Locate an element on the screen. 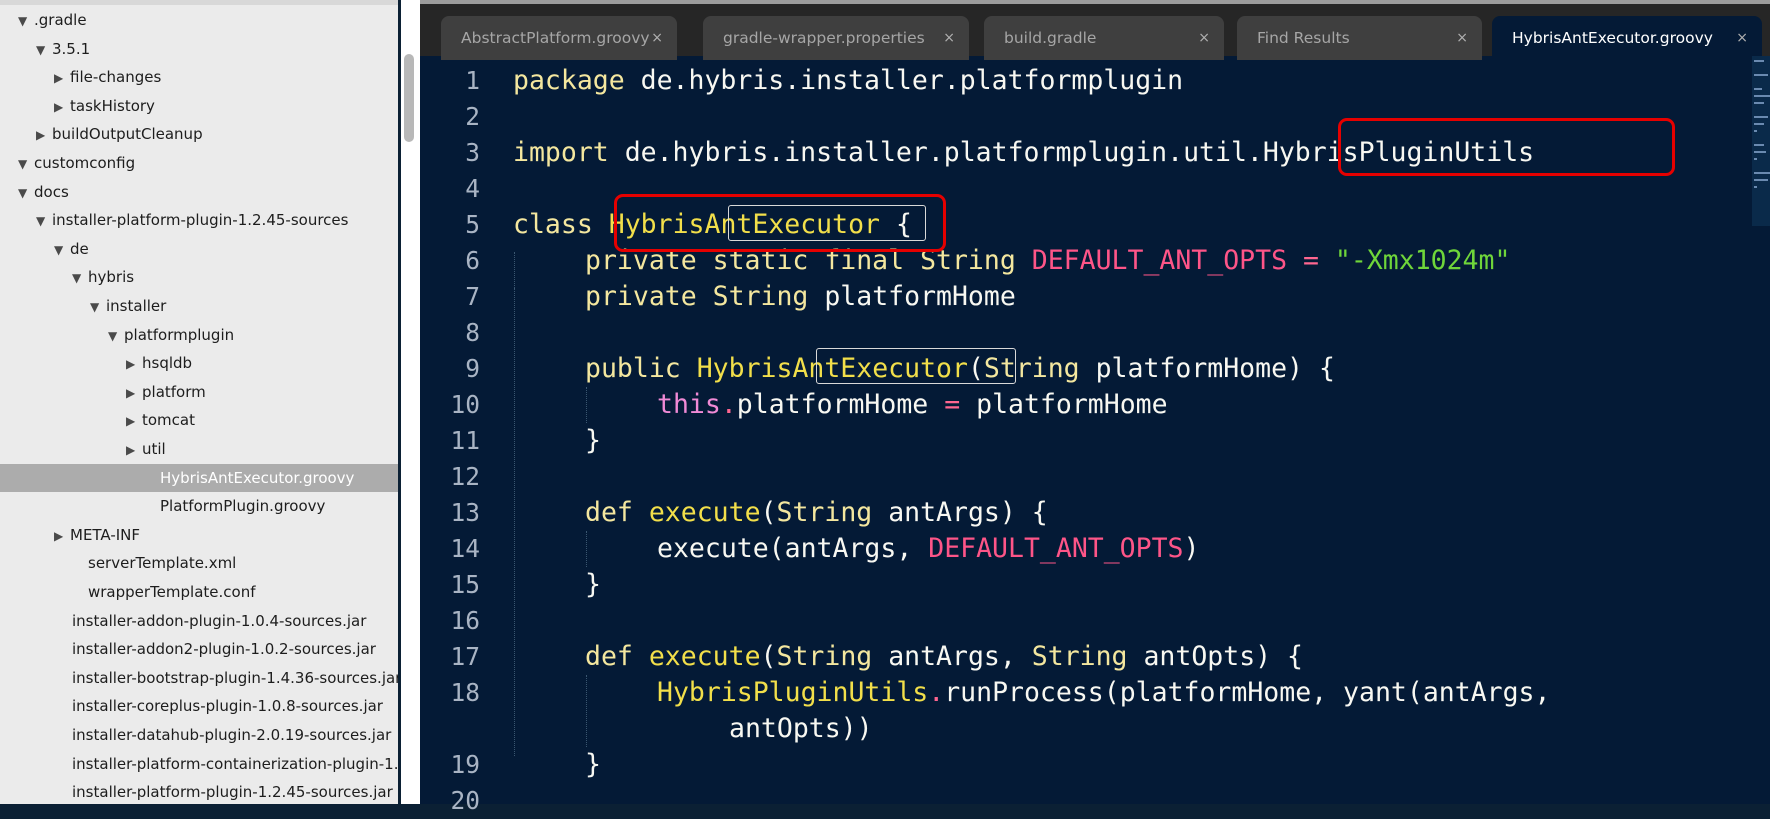 The width and height of the screenshot is (1770, 819). sidebar-item: ▶ buildOutputCleanup is located at coordinates (199, 134).